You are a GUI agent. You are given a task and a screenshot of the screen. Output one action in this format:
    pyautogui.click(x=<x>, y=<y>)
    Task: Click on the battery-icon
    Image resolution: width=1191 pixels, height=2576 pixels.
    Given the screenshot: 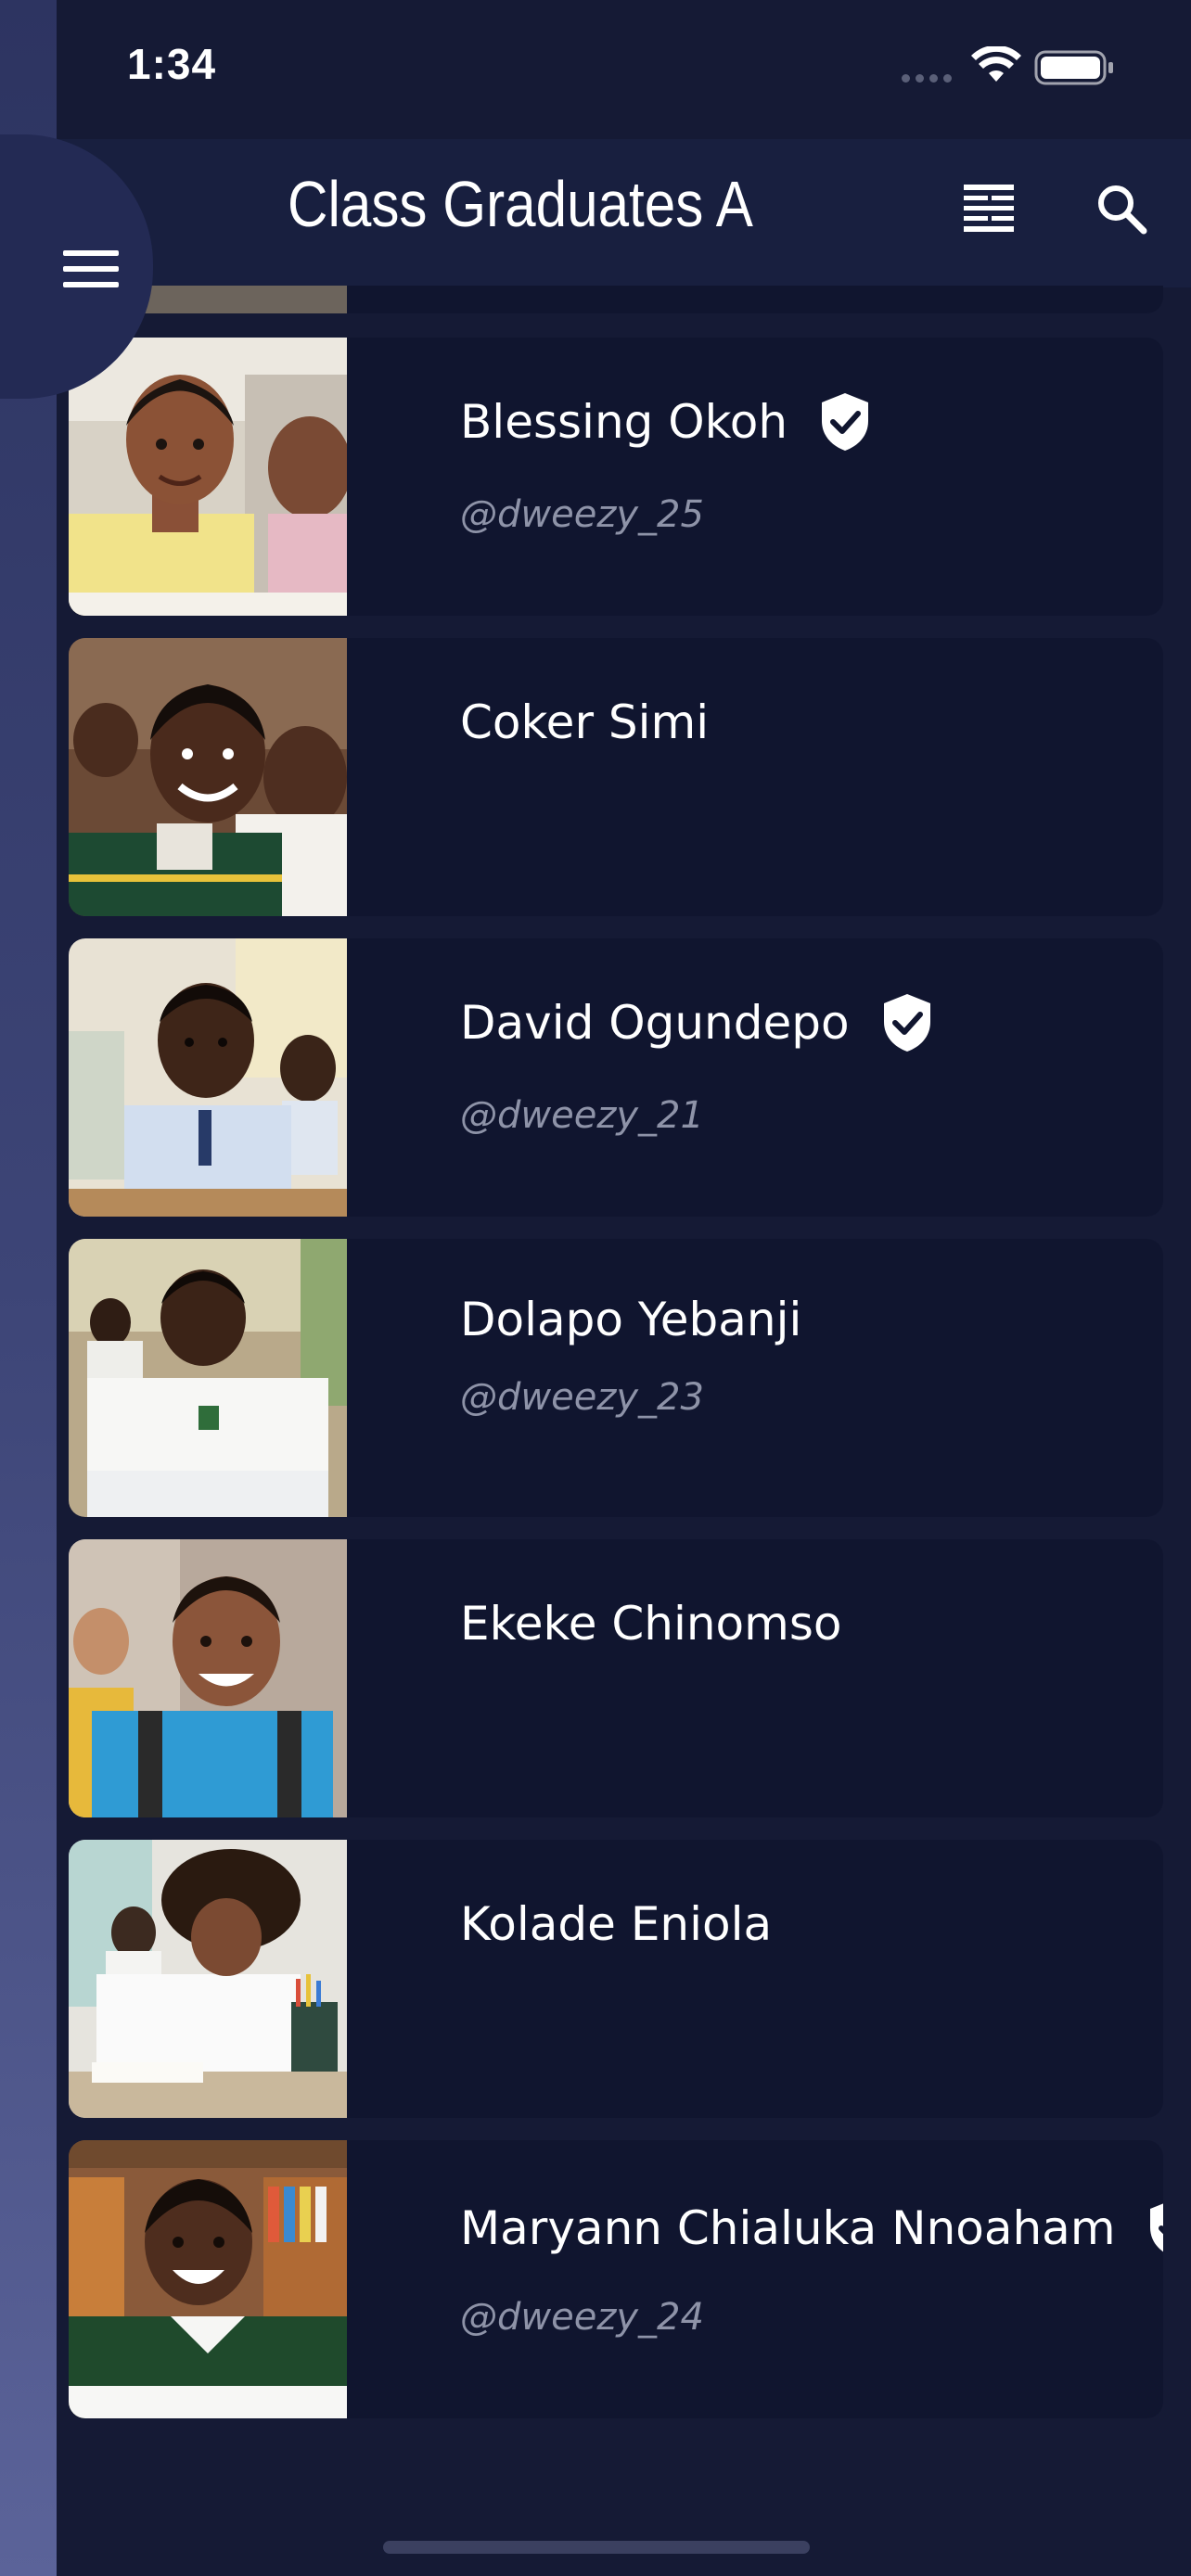 What is the action you would take?
    pyautogui.click(x=1073, y=67)
    